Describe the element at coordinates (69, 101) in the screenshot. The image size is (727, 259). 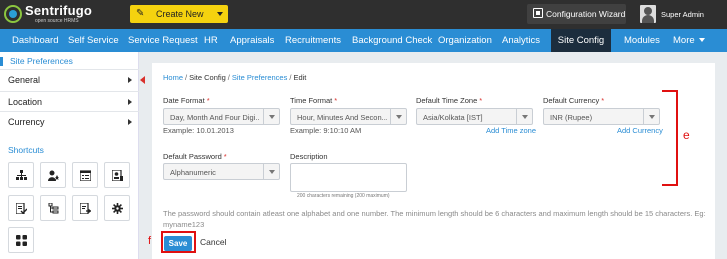
I see `sidebar-item-location: Location` at that location.